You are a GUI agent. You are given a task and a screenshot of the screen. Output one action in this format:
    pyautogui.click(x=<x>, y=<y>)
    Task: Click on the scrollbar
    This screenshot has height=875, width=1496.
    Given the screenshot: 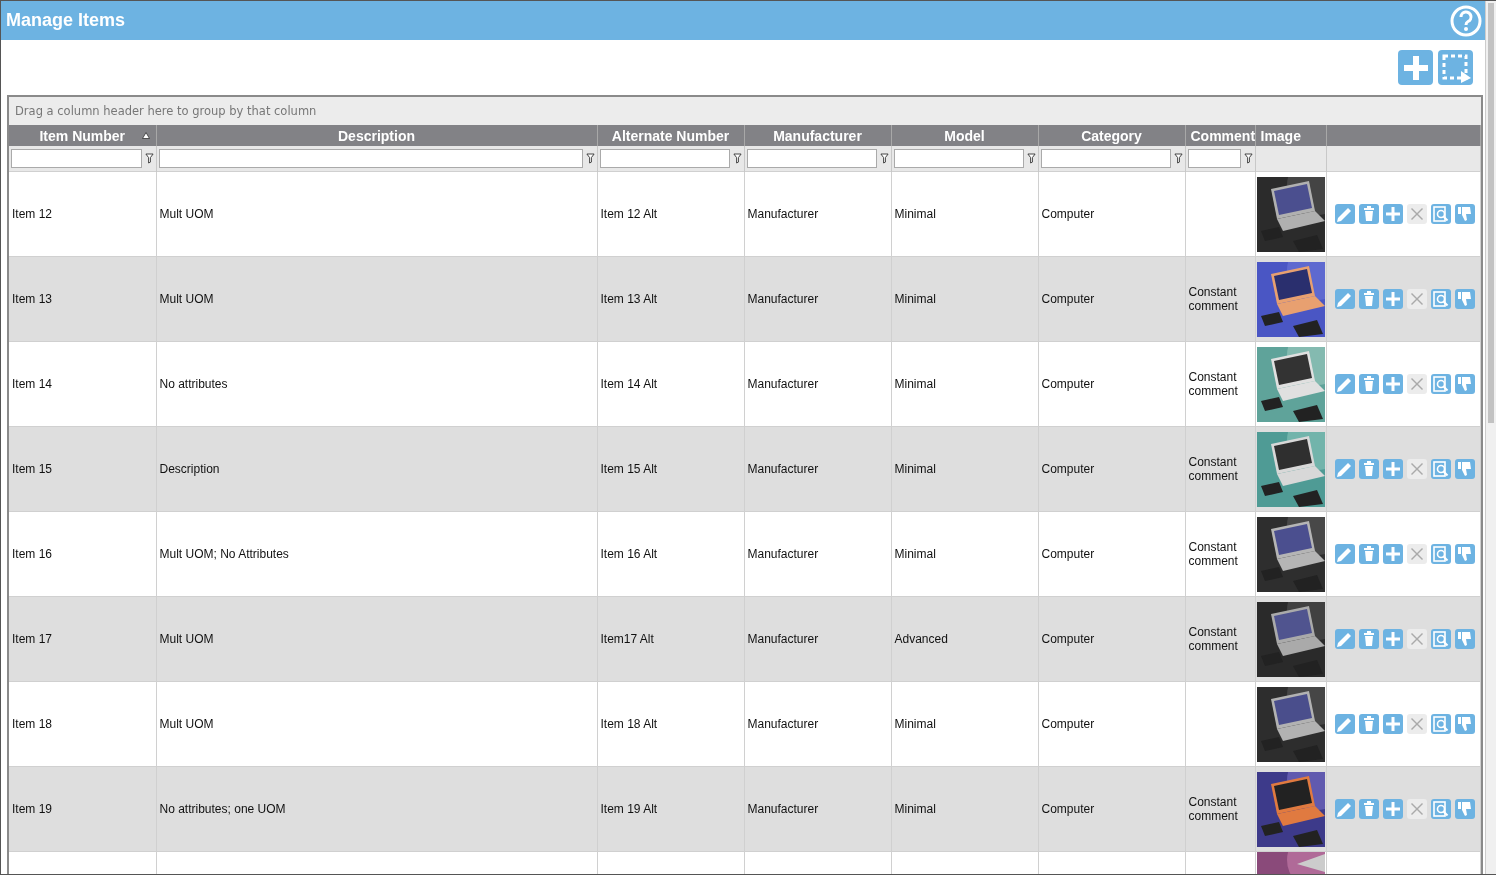 What is the action you would take?
    pyautogui.click(x=1490, y=437)
    